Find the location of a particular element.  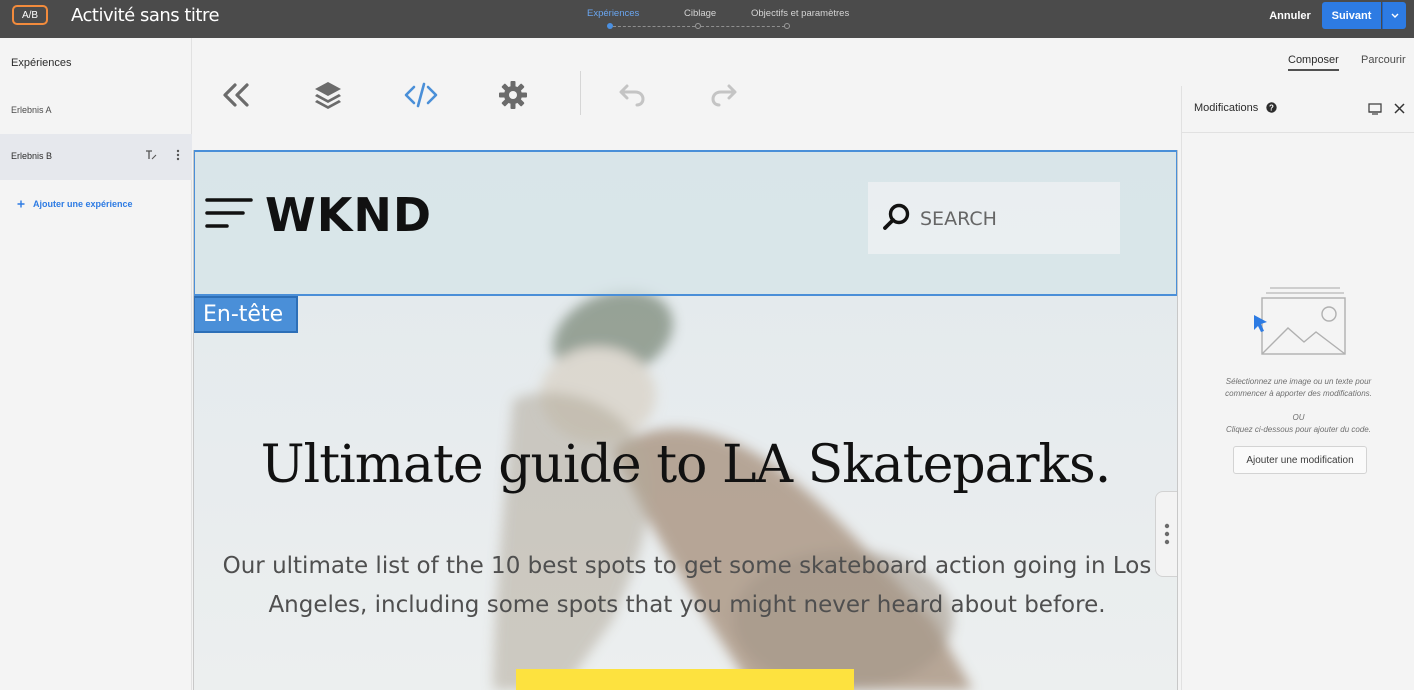

layers-button is located at coordinates (328, 95).